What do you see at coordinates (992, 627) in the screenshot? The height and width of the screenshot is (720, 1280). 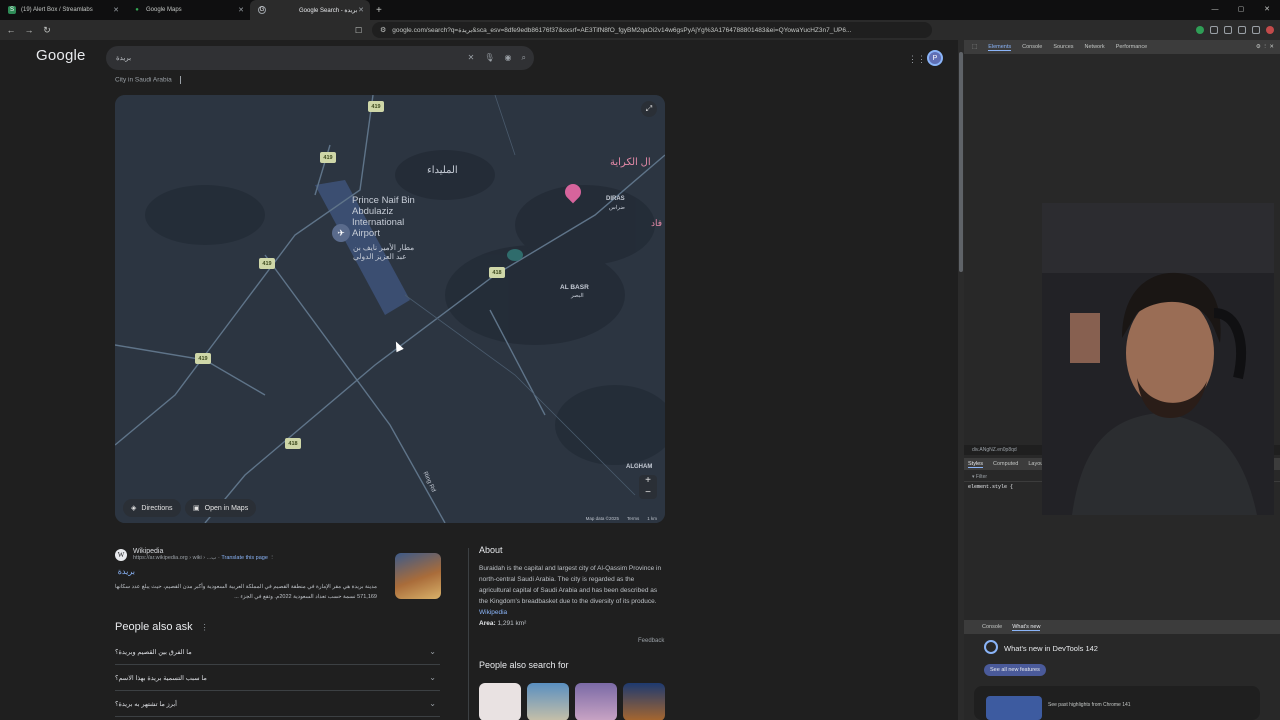 I see `drawer-console-tab: Console` at bounding box center [992, 627].